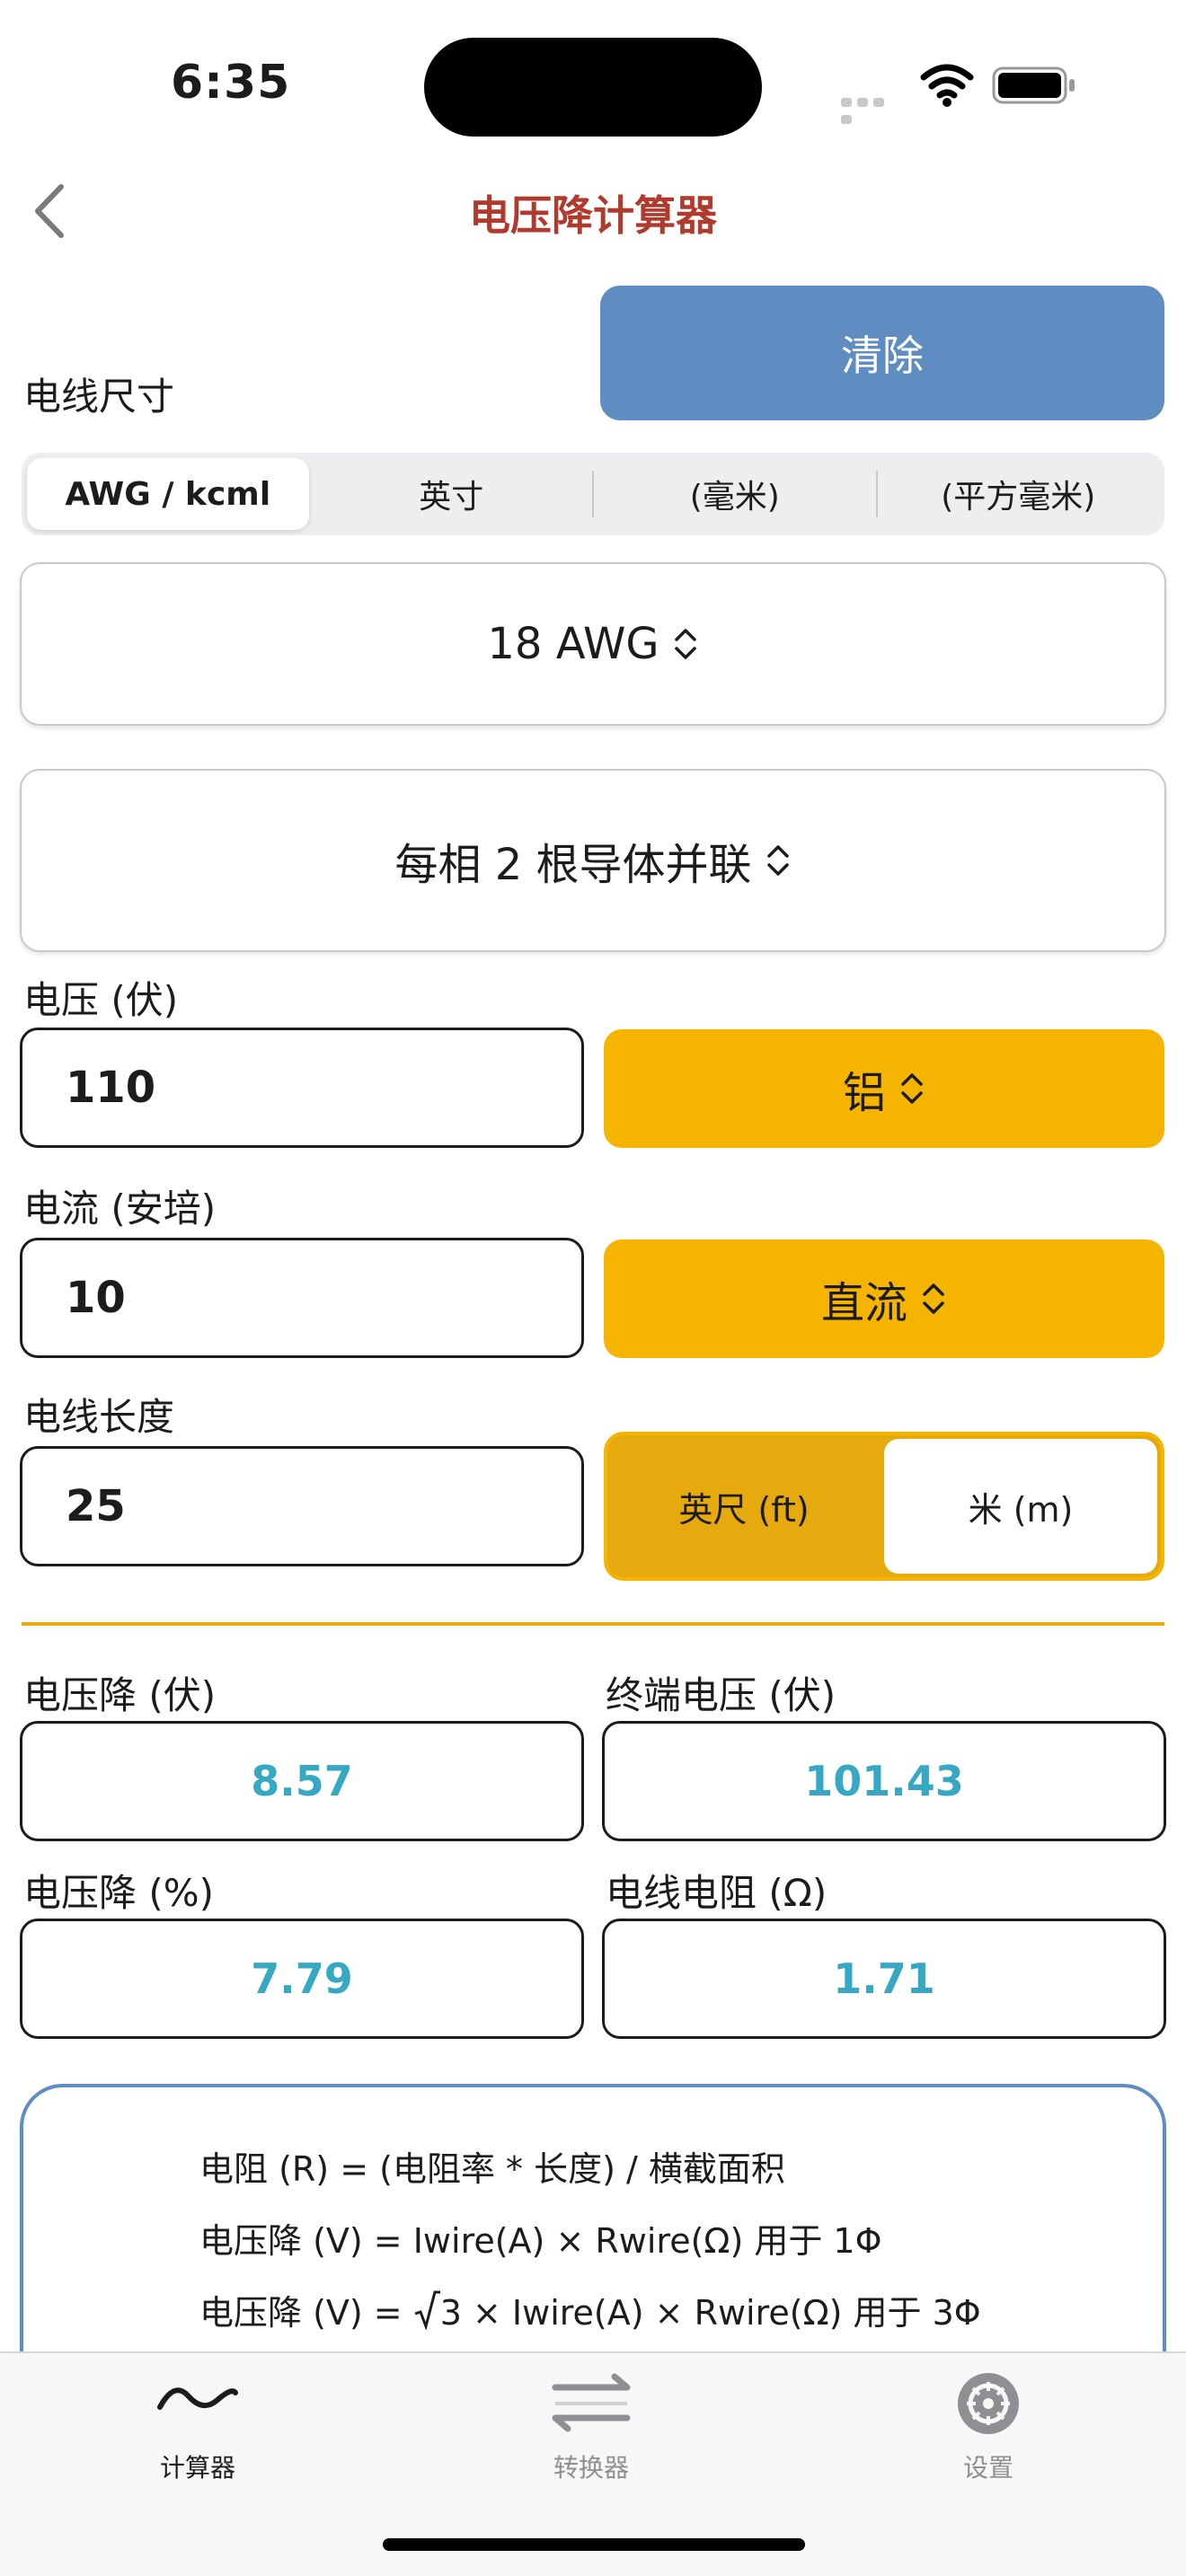  What do you see at coordinates (306, 2313) in the screenshot?
I see `formula-3p-prefix: 电压降 (V) =` at bounding box center [306, 2313].